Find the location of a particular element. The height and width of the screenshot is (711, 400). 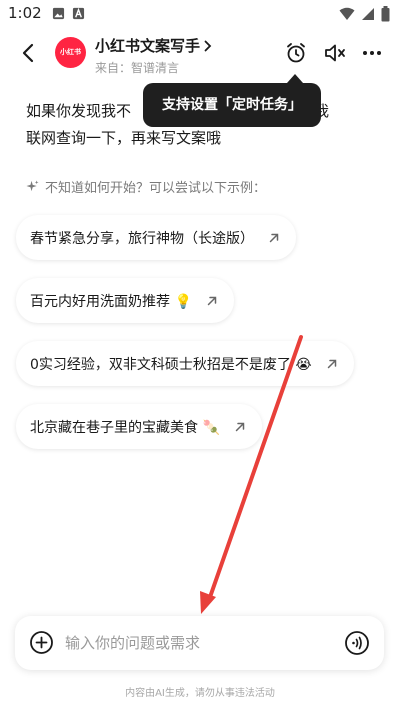

suggestion-text: 百元内好用洗面奶推荐 💡 is located at coordinates (111, 301).